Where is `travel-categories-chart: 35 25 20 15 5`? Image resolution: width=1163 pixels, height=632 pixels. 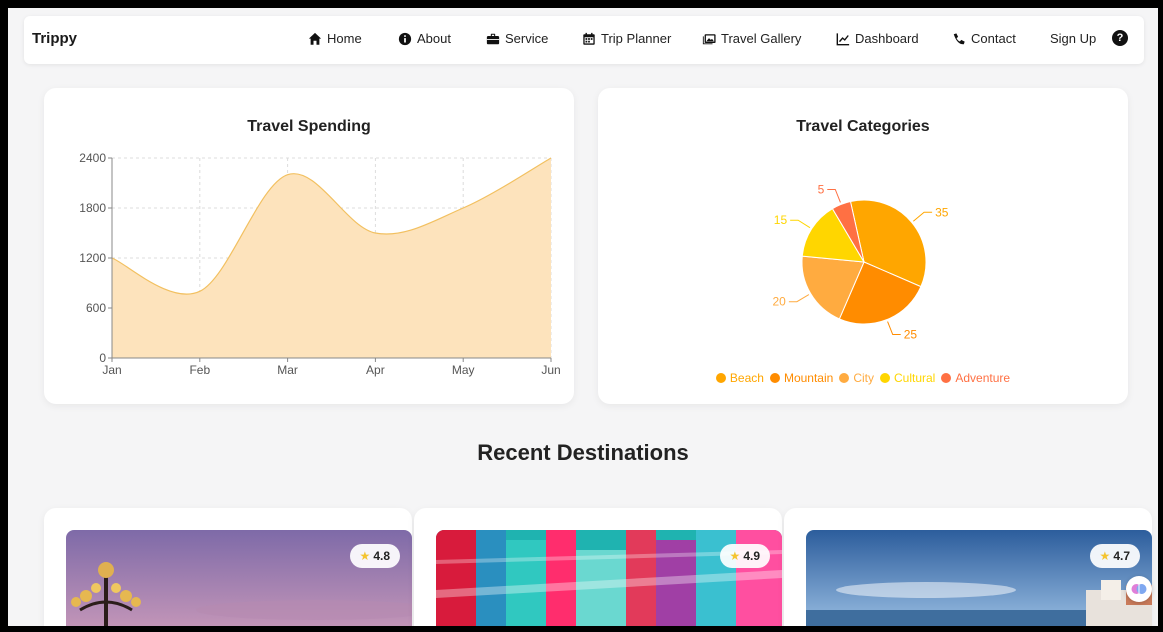 travel-categories-chart: 35 25 20 15 5 is located at coordinates (861, 262).